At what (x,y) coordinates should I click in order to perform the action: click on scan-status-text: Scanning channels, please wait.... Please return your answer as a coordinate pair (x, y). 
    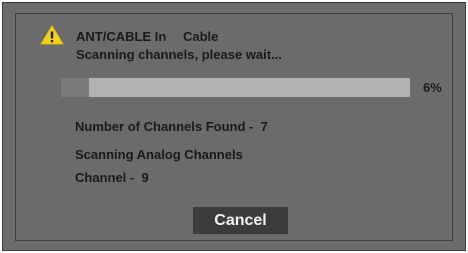
    Looking at the image, I should click on (179, 54).